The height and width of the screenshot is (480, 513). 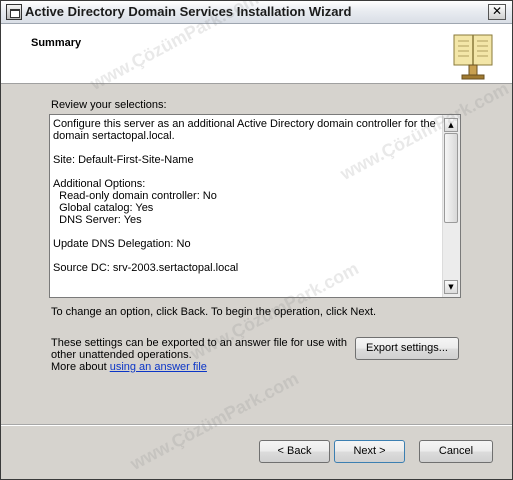 I want to click on scroll-up-arrow-icon: ▲, so click(x=451, y=125).